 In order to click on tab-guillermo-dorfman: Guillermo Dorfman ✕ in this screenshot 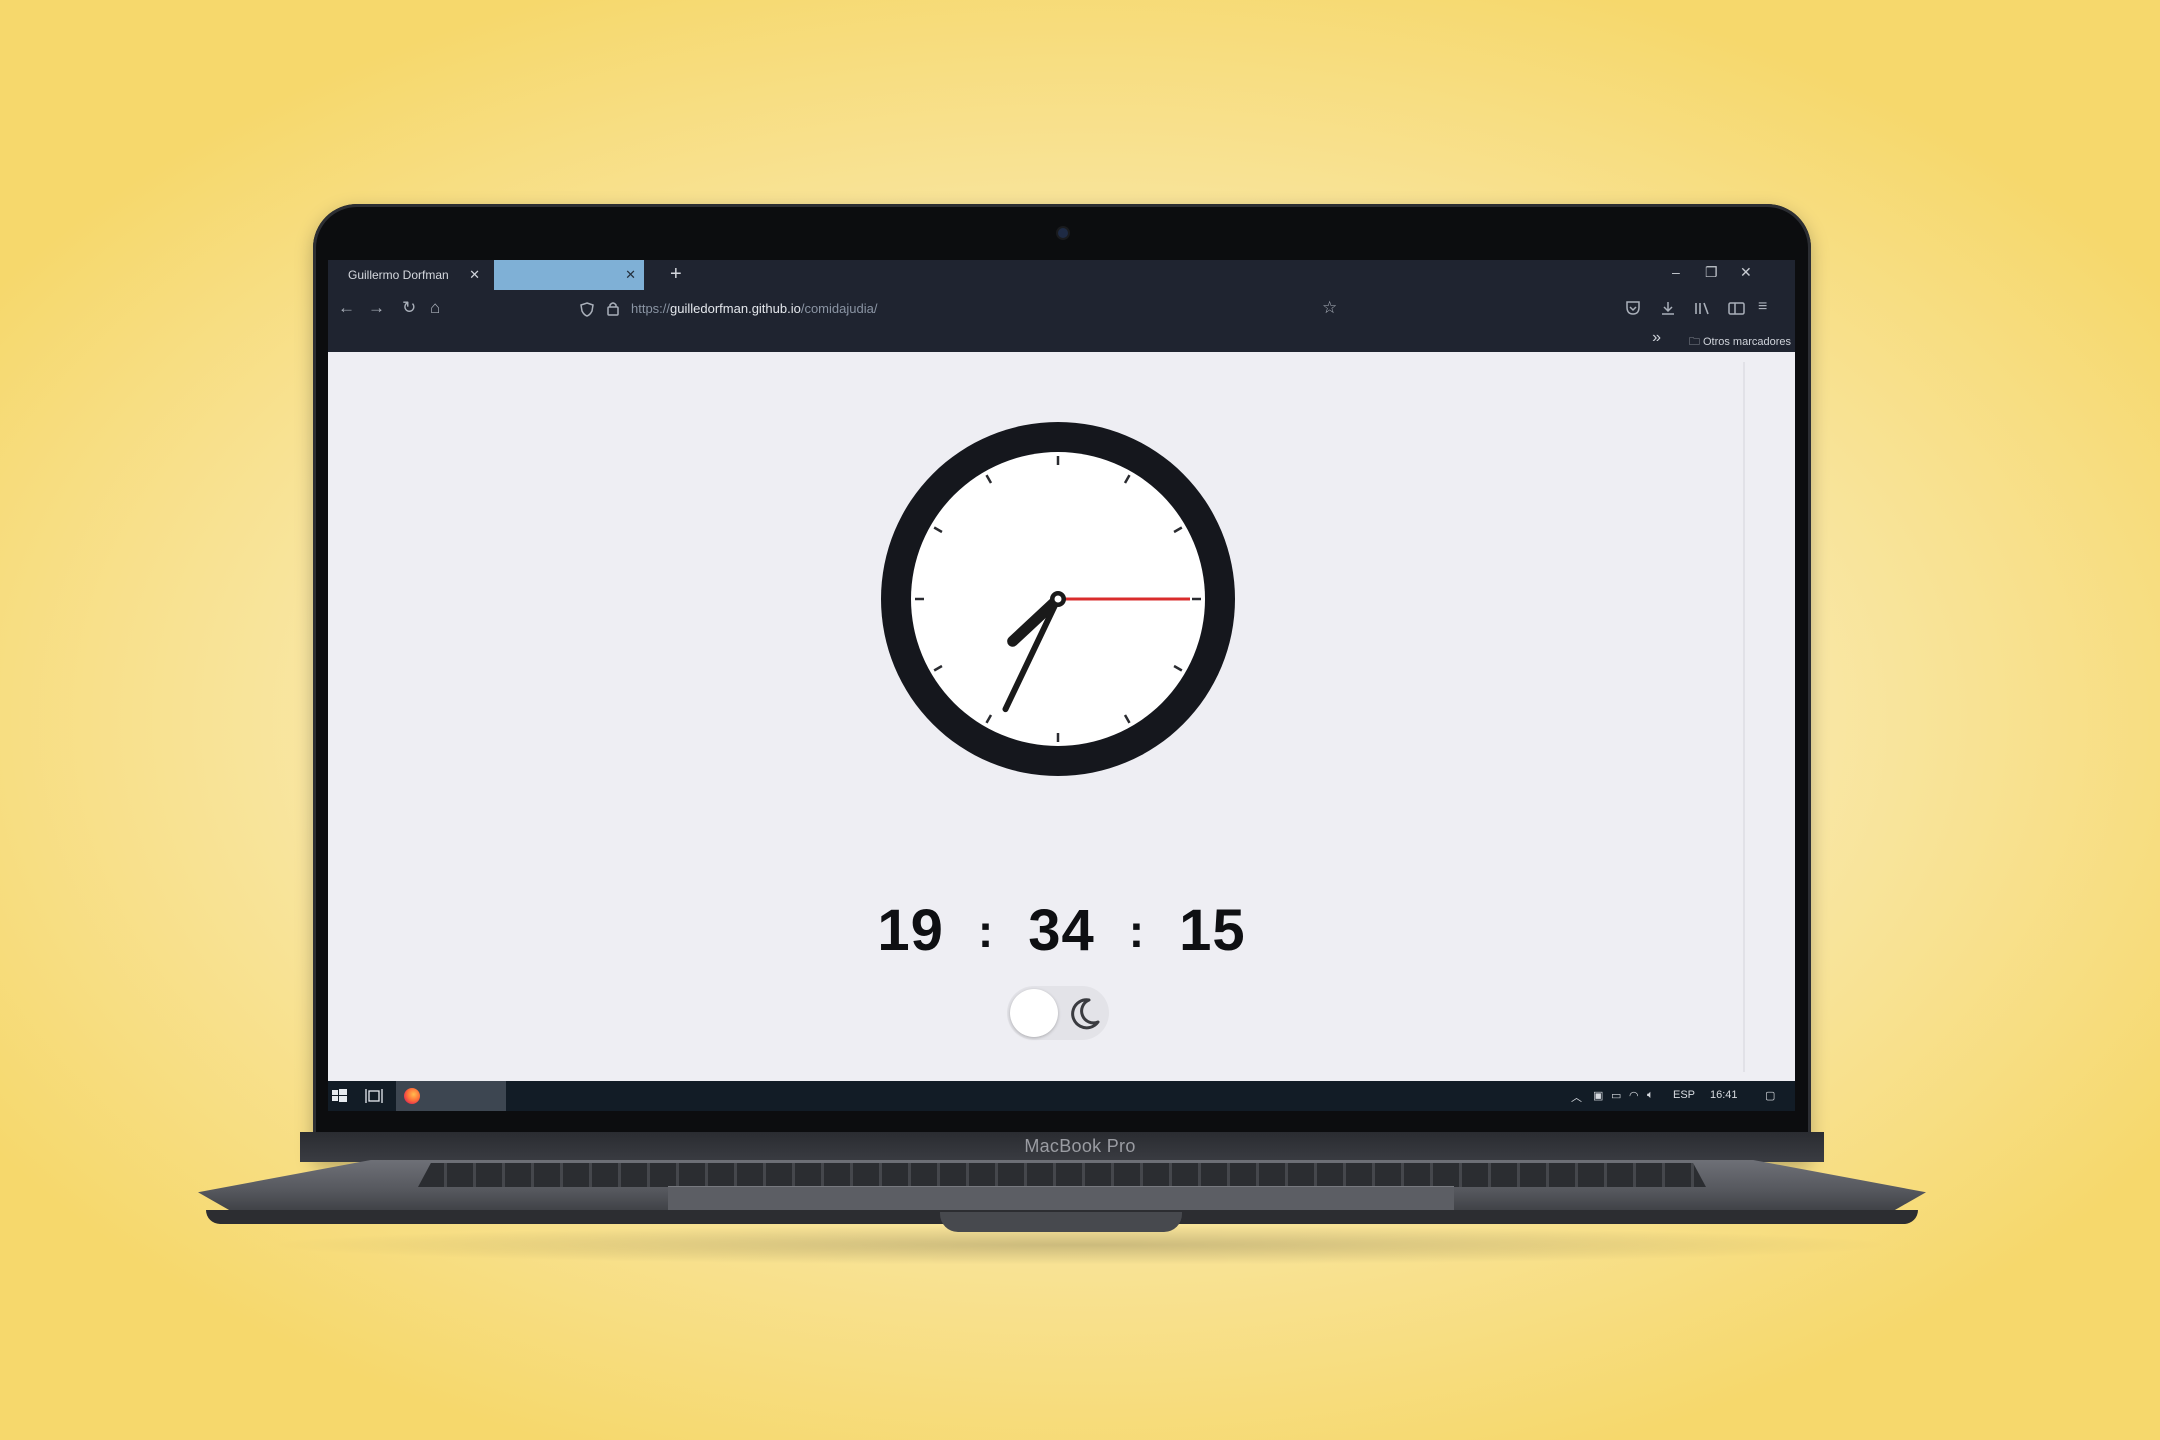, I will do `click(408, 275)`.